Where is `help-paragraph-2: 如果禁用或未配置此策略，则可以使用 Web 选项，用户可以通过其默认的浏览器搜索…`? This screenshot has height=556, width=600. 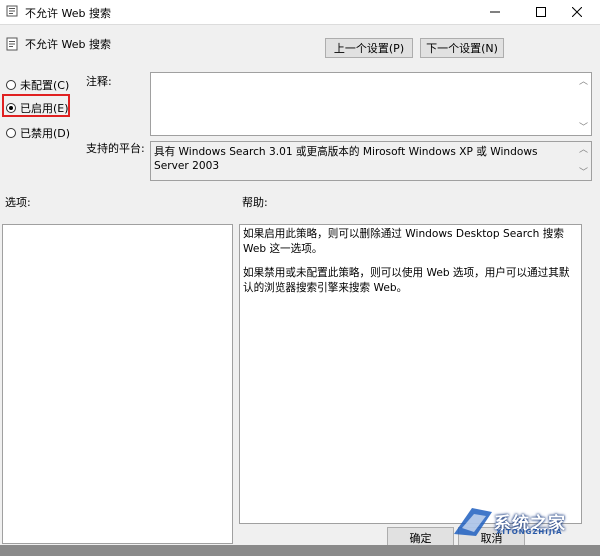 help-paragraph-2: 如果禁用或未配置此策略，则可以使用 Web 选项，用户可以通过其默认的浏览器搜索… is located at coordinates (406, 280).